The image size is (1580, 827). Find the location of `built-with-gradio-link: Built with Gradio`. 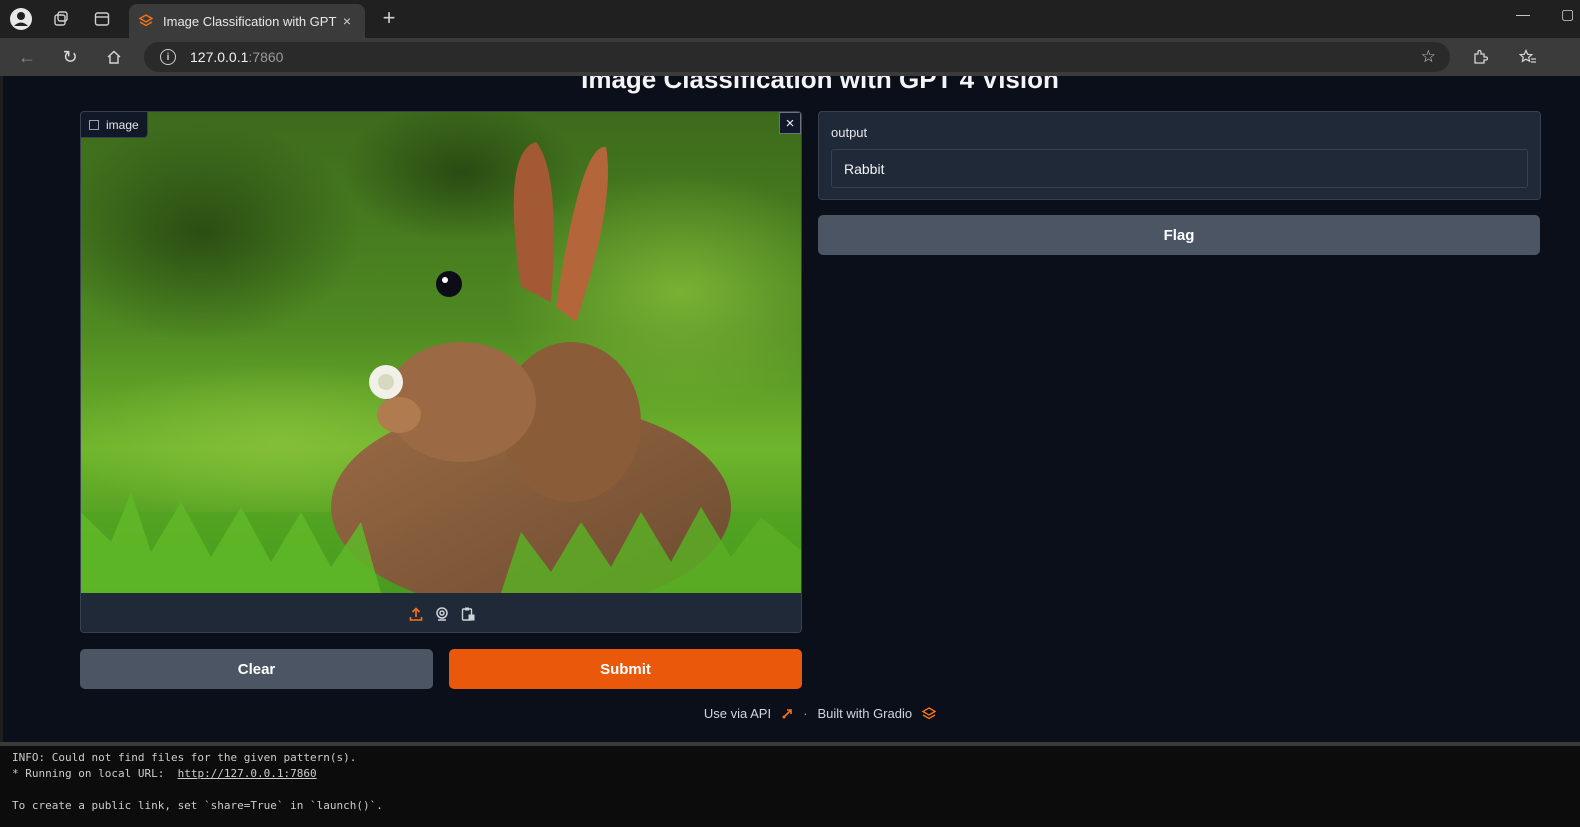

built-with-gradio-link: Built with Gradio is located at coordinates (864, 713).